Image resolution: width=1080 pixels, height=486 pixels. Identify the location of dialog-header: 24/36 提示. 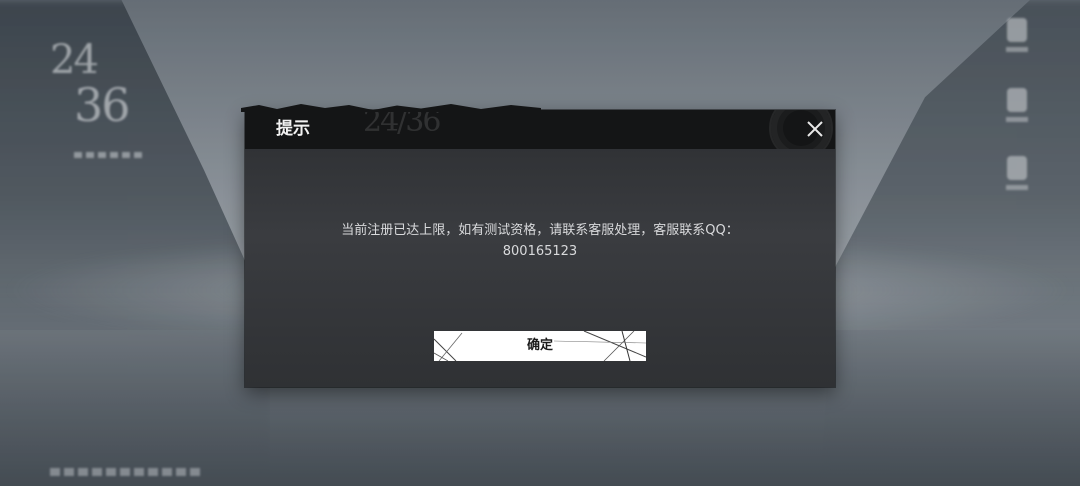
(540, 129).